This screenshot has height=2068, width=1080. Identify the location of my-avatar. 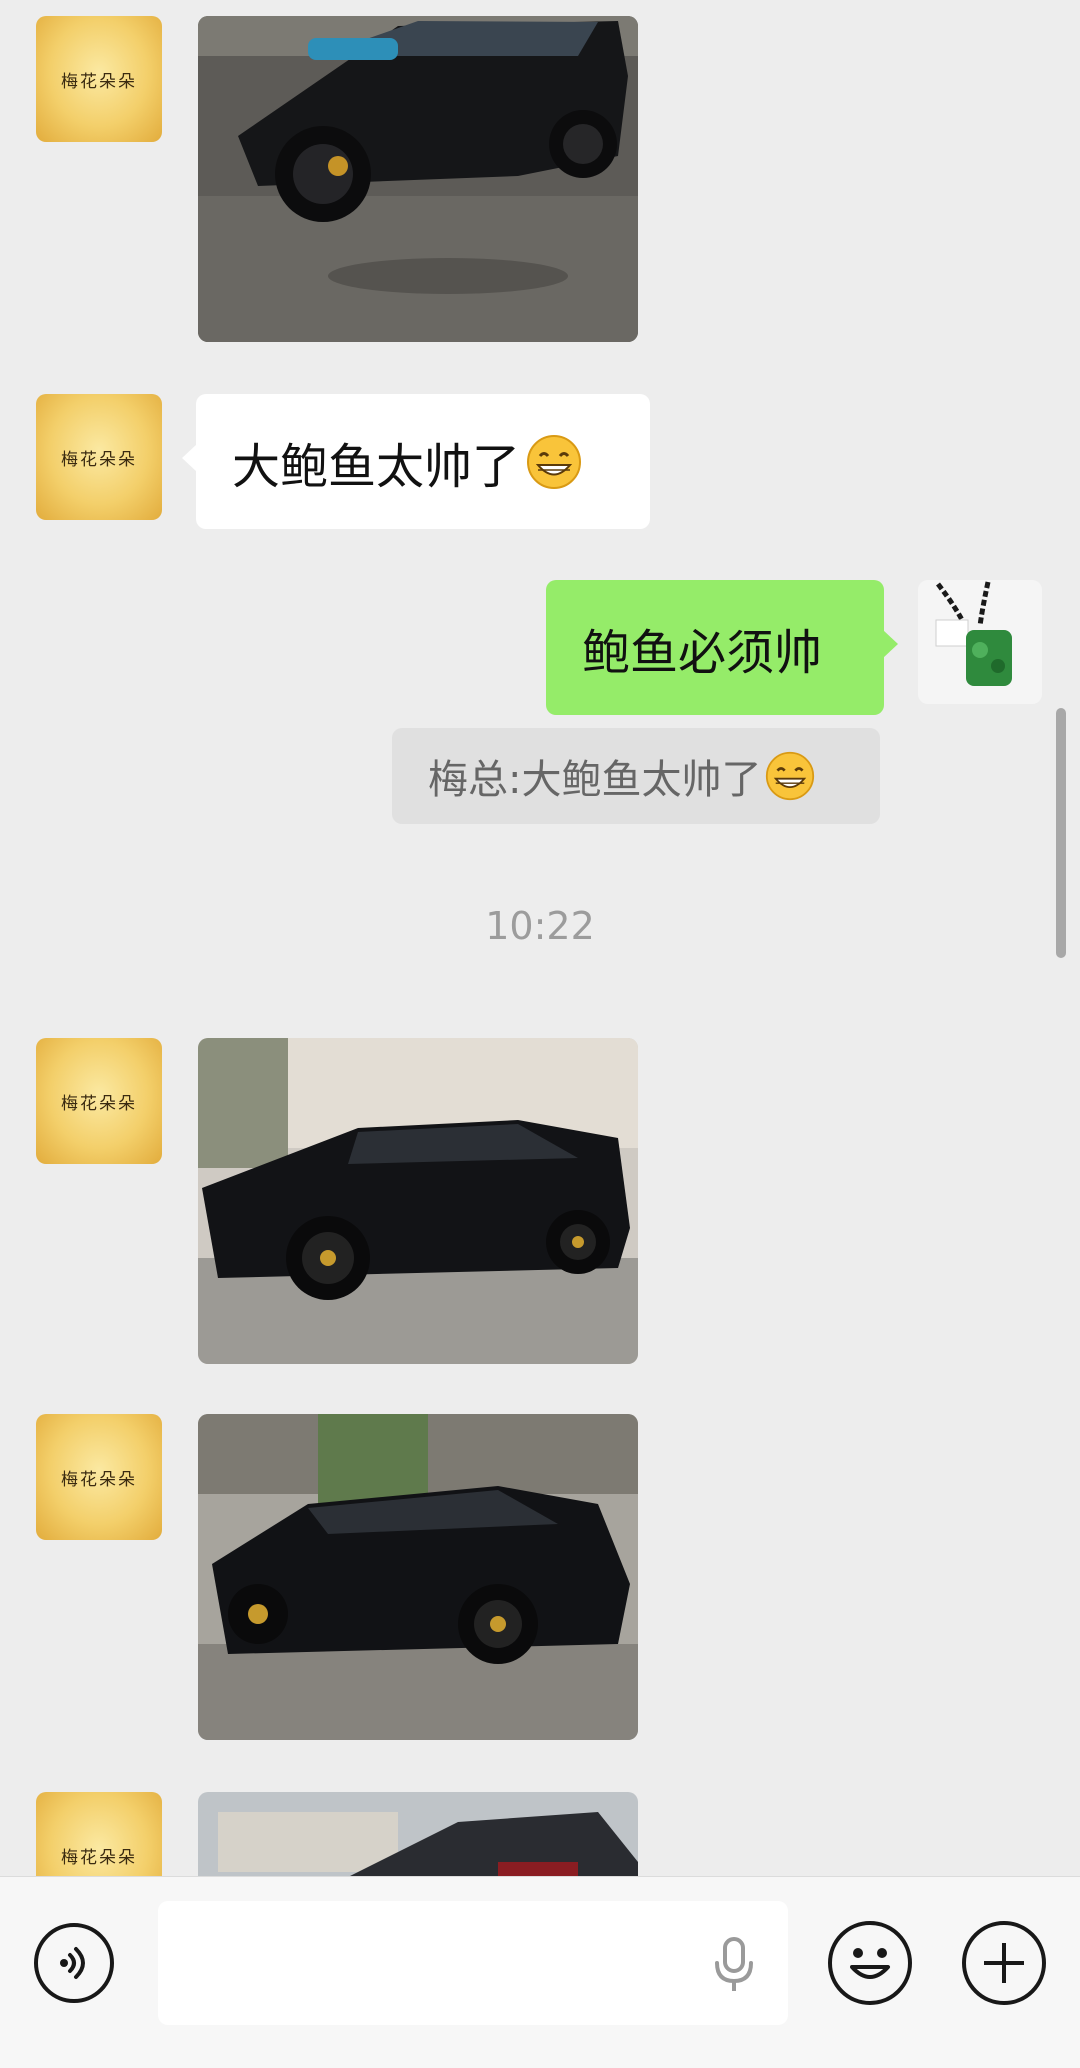
(980, 642).